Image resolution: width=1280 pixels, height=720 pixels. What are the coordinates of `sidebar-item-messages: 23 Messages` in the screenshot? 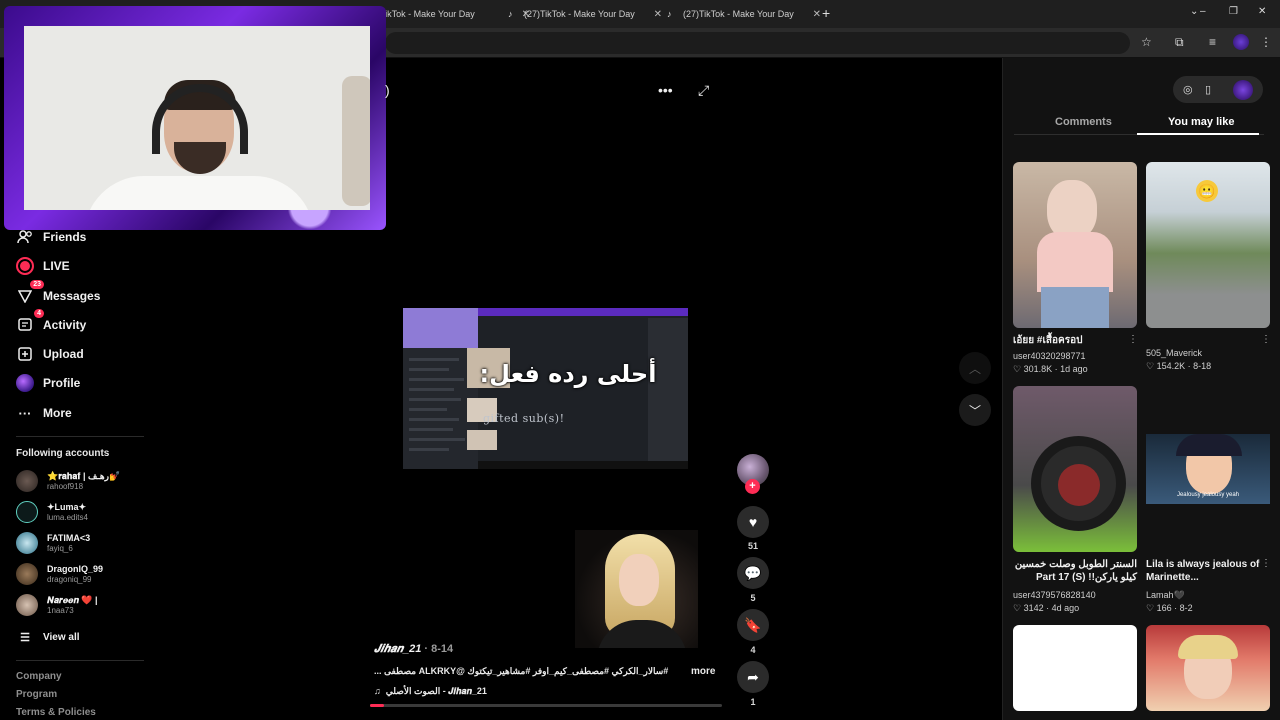 It's located at (58, 292).